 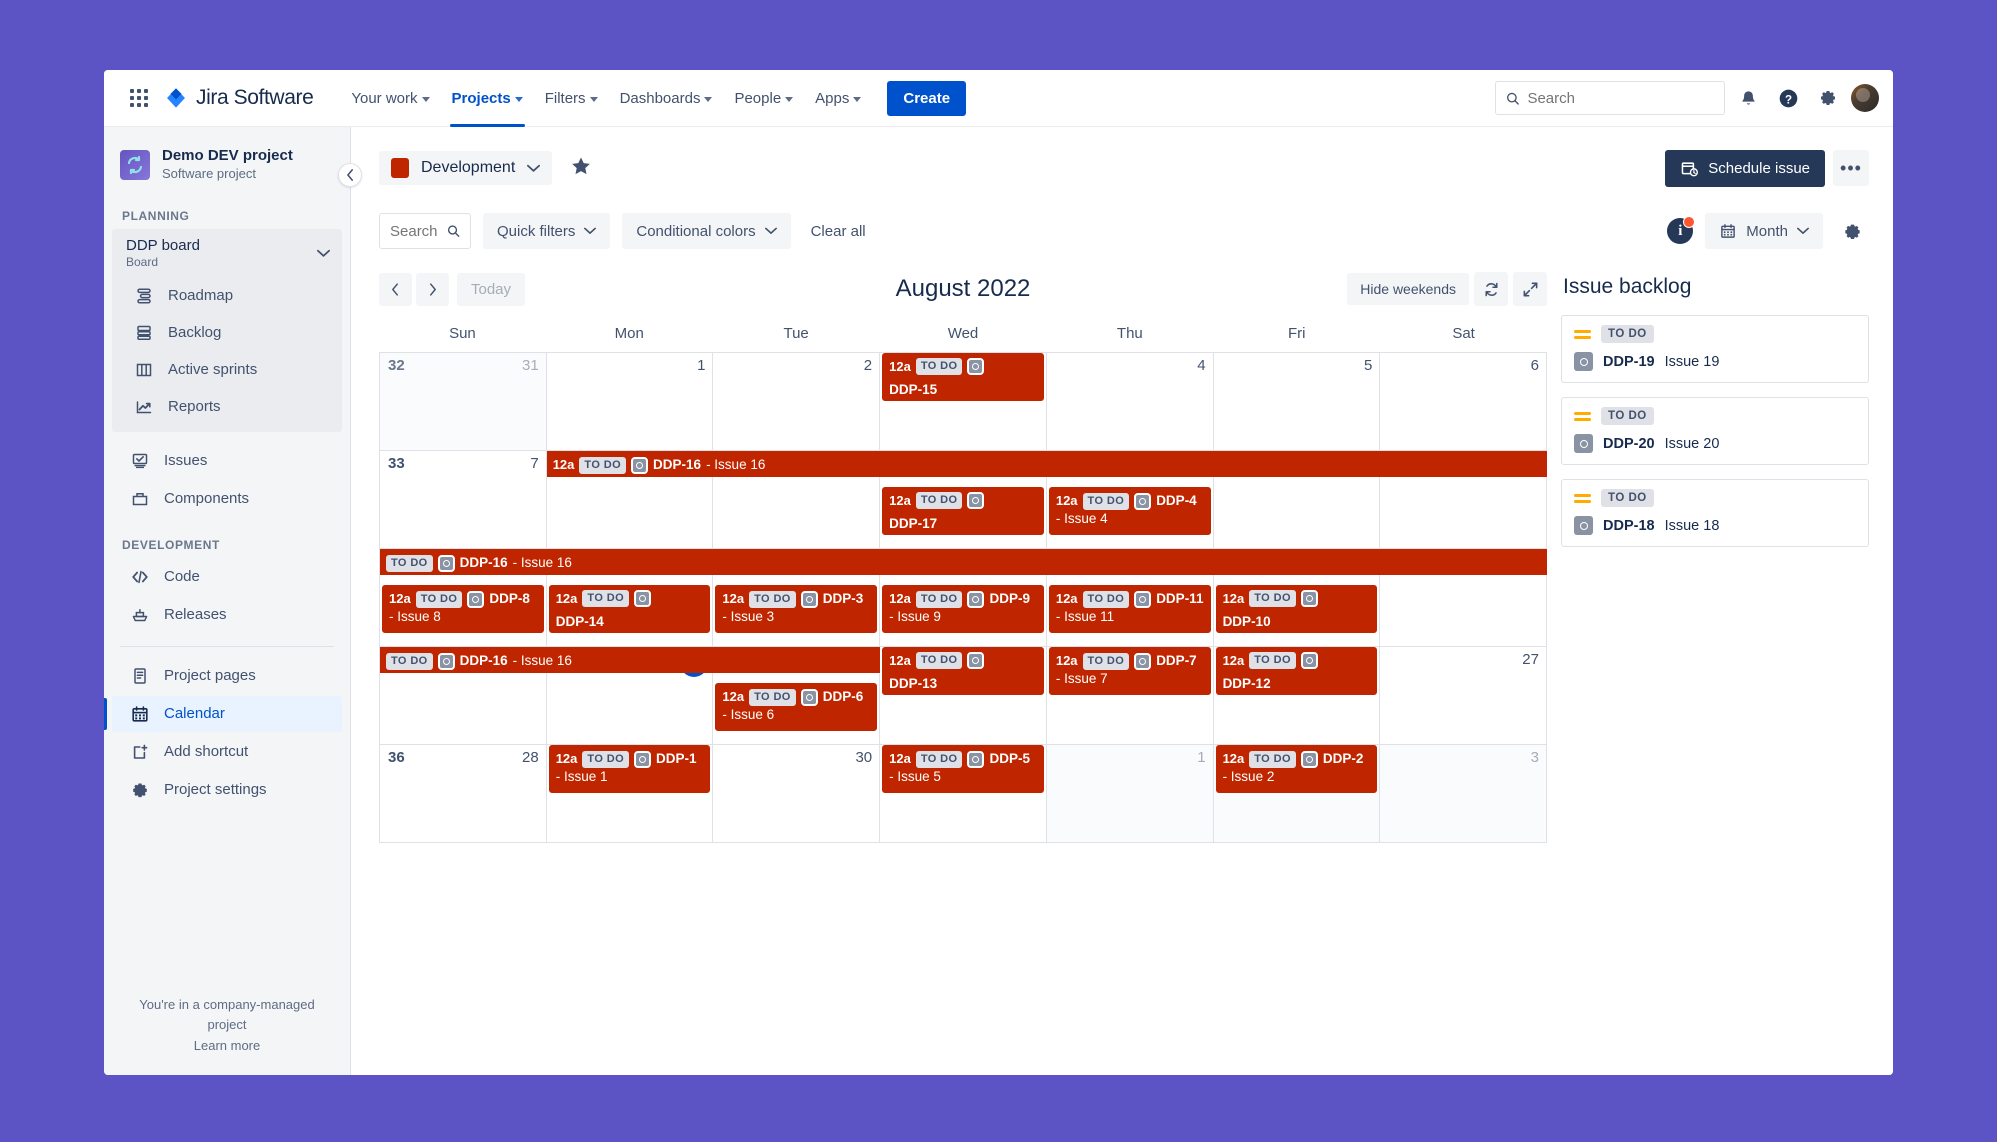 I want to click on info-button: i, so click(x=1681, y=230).